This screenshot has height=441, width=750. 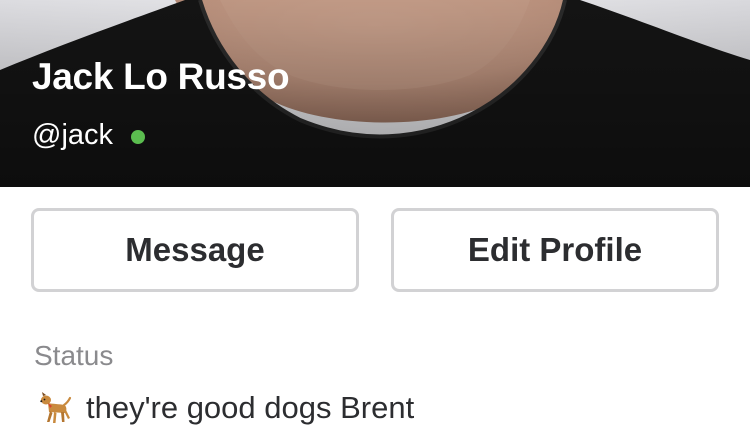 What do you see at coordinates (250, 407) in the screenshot?
I see `status-text: they're good dogs Brent` at bounding box center [250, 407].